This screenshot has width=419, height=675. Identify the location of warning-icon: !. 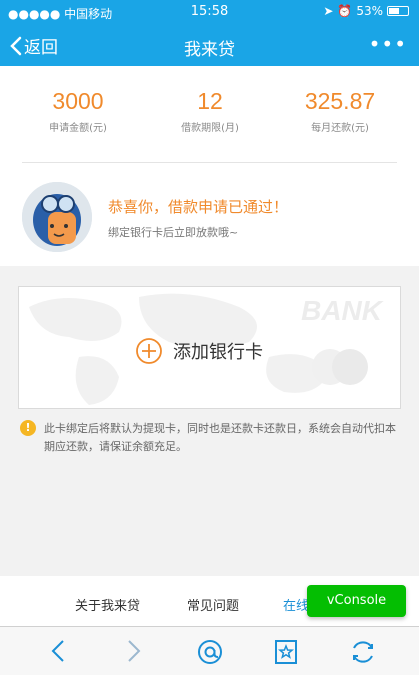
(28, 428).